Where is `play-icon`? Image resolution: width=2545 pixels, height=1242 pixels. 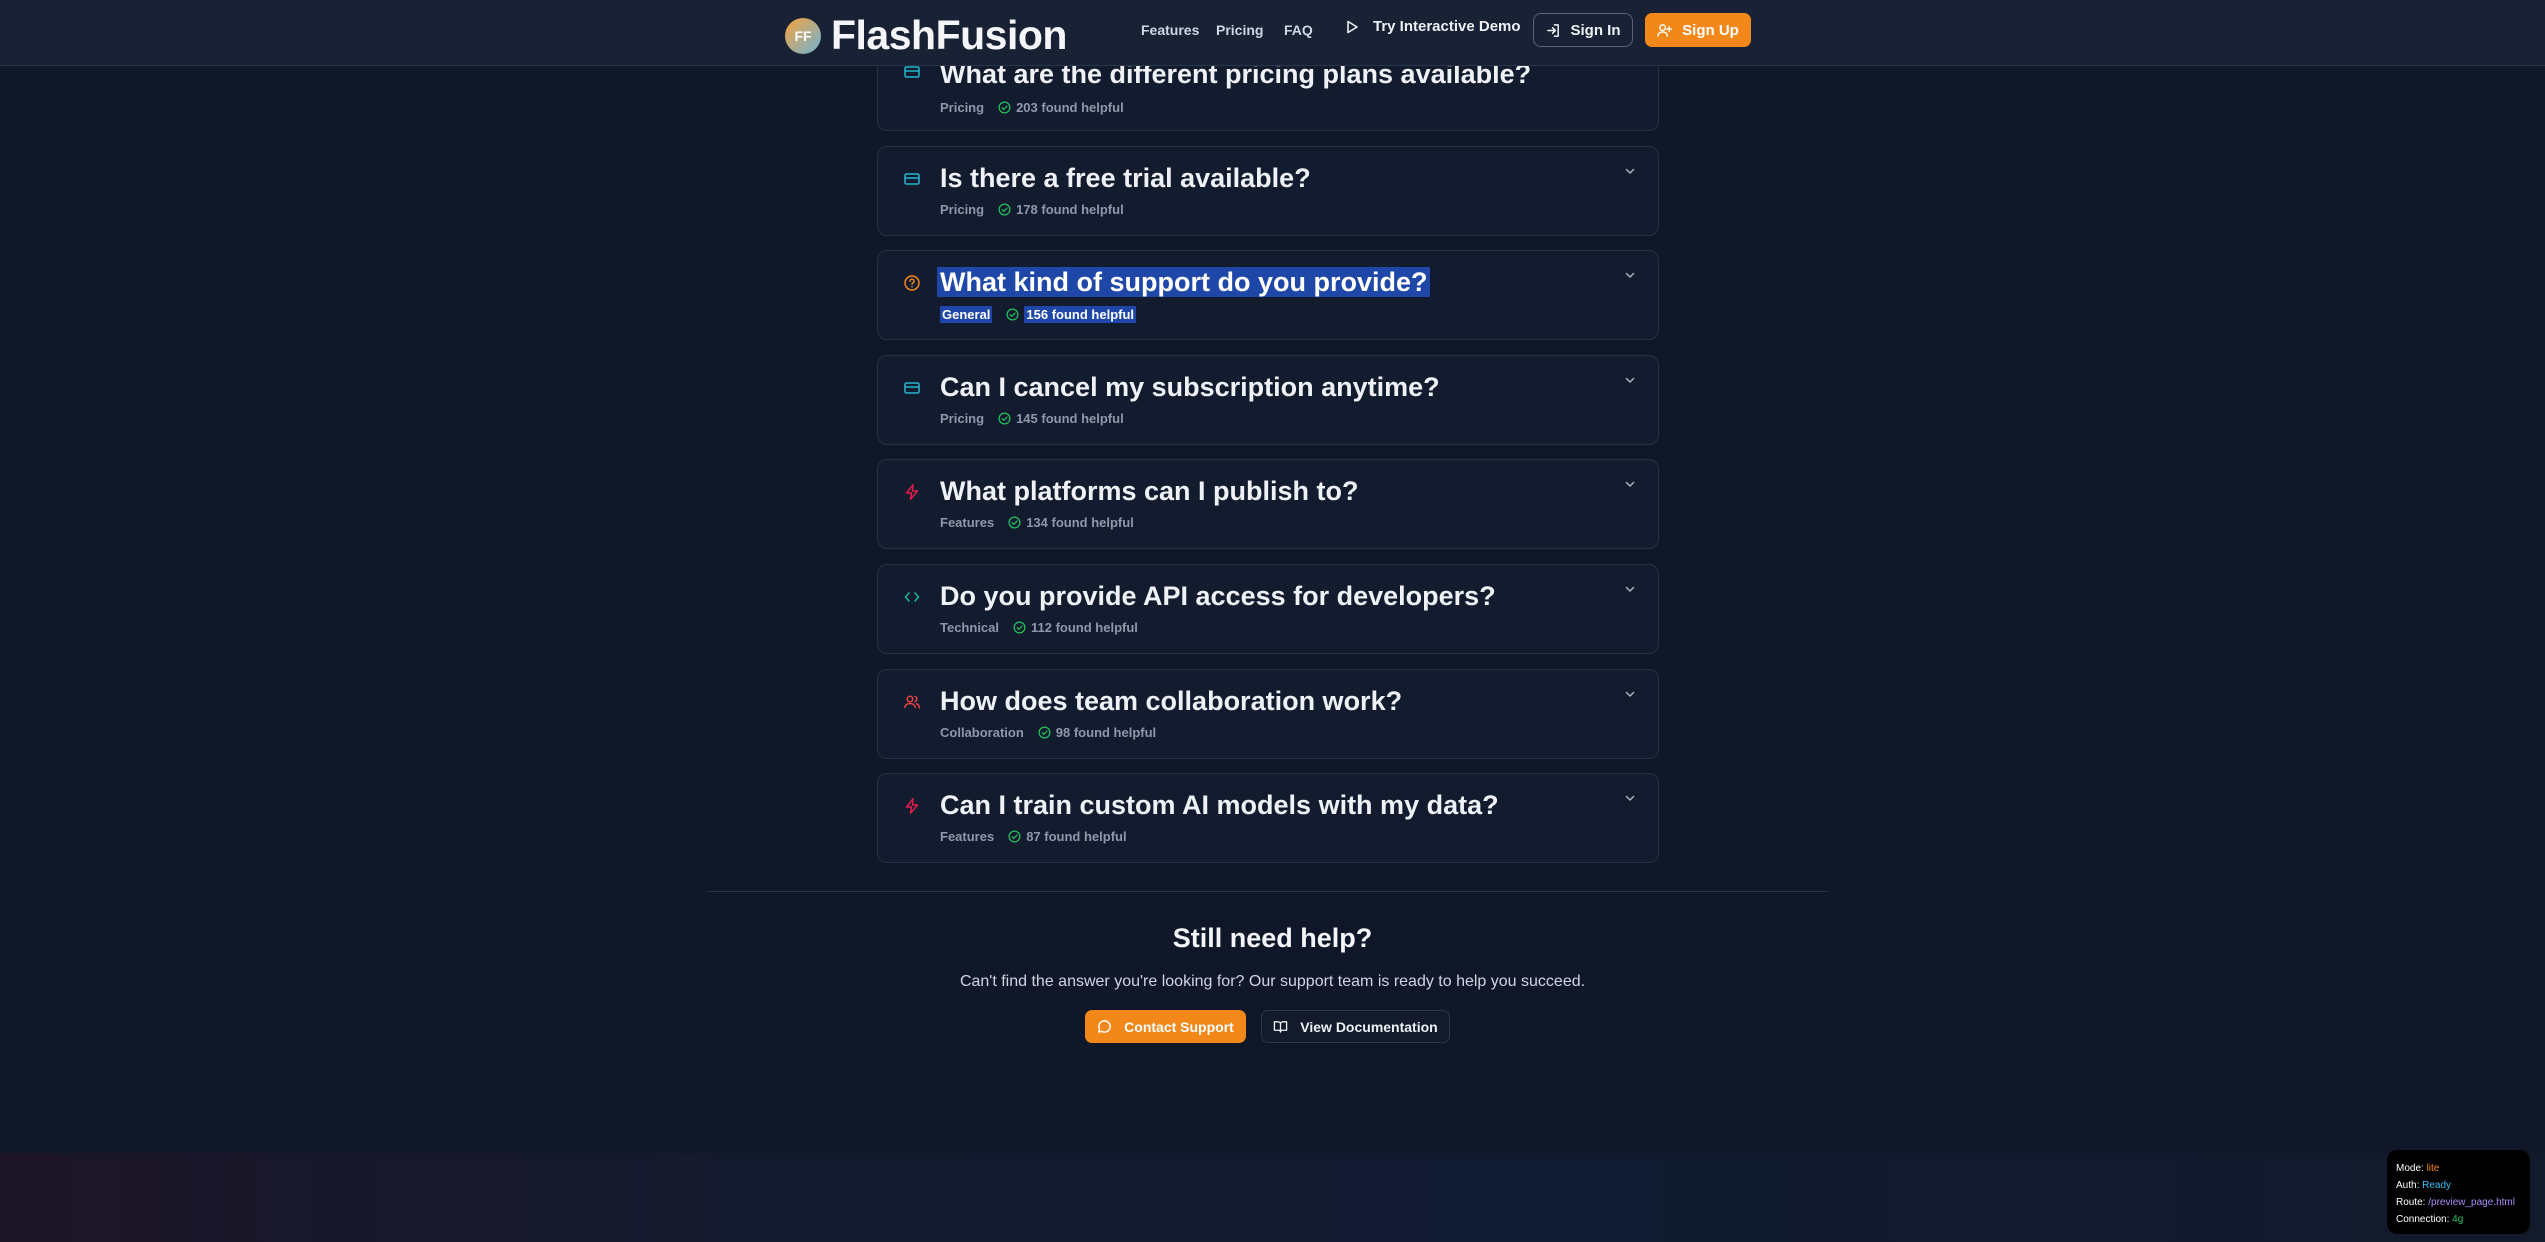
play-icon is located at coordinates (1352, 26).